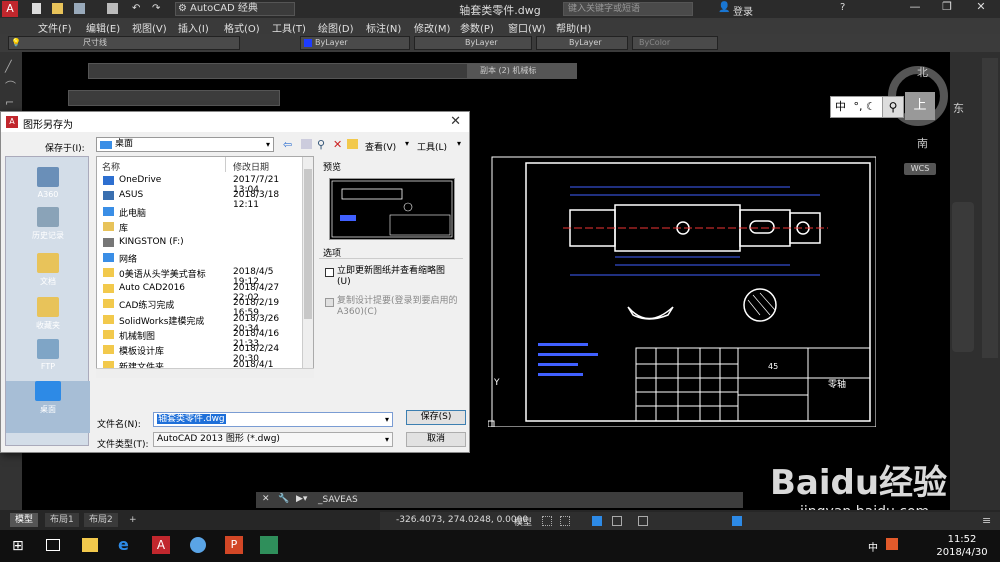  Describe the element at coordinates (185, 144) in the screenshot. I see `save-in-dropdown: 桌面 ▾` at that location.